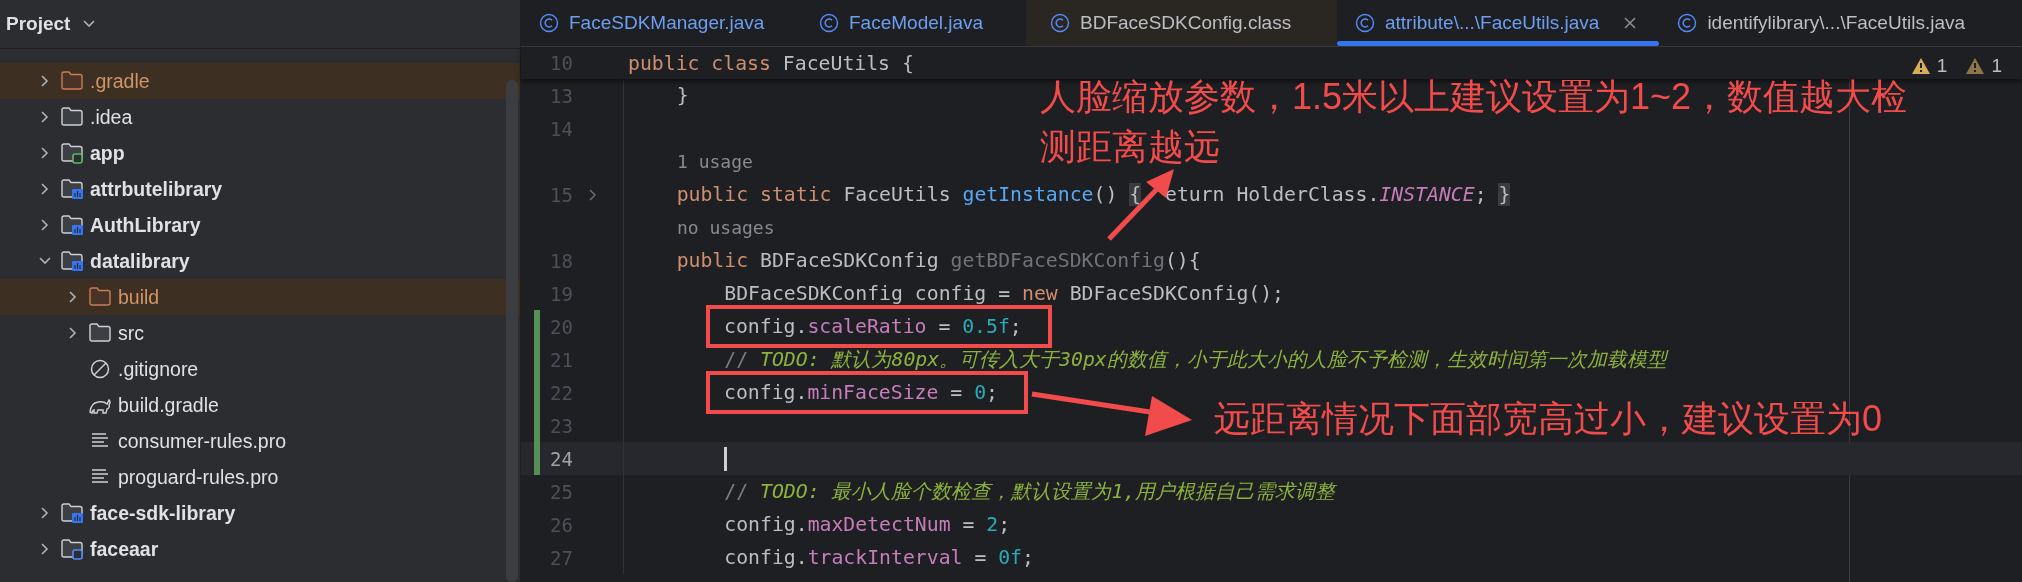  Describe the element at coordinates (140, 261) in the screenshot. I see `tree-item: datalibrary` at that location.